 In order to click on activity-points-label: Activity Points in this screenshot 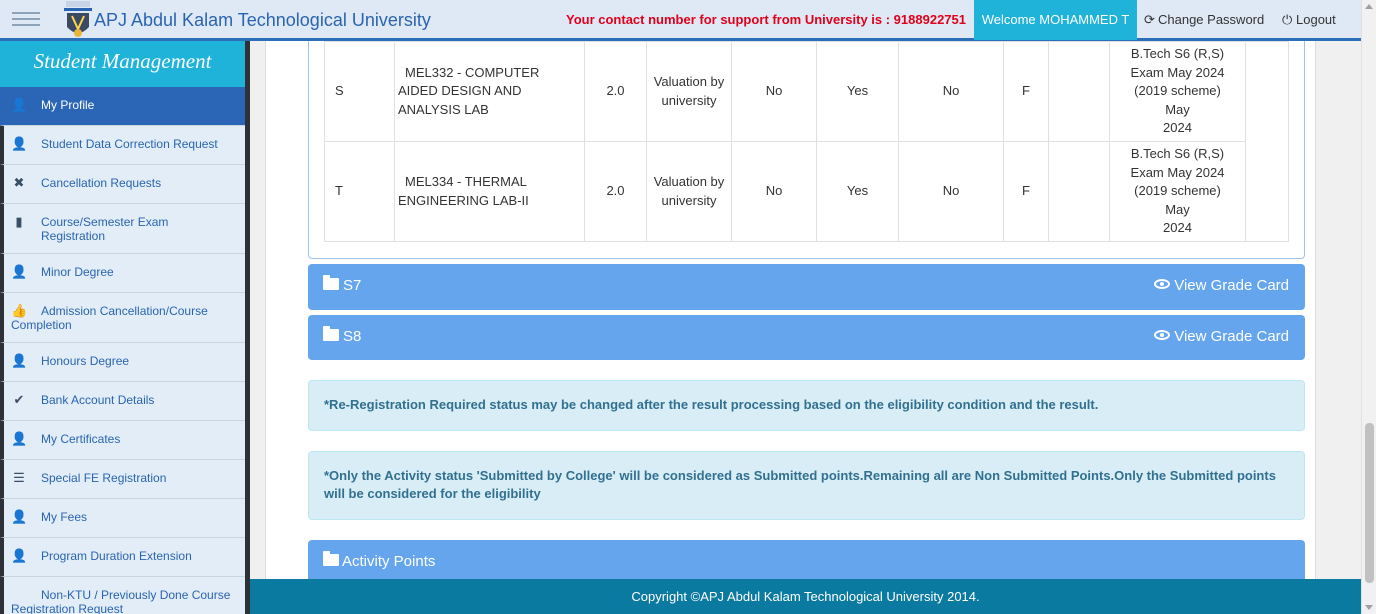, I will do `click(389, 561)`.